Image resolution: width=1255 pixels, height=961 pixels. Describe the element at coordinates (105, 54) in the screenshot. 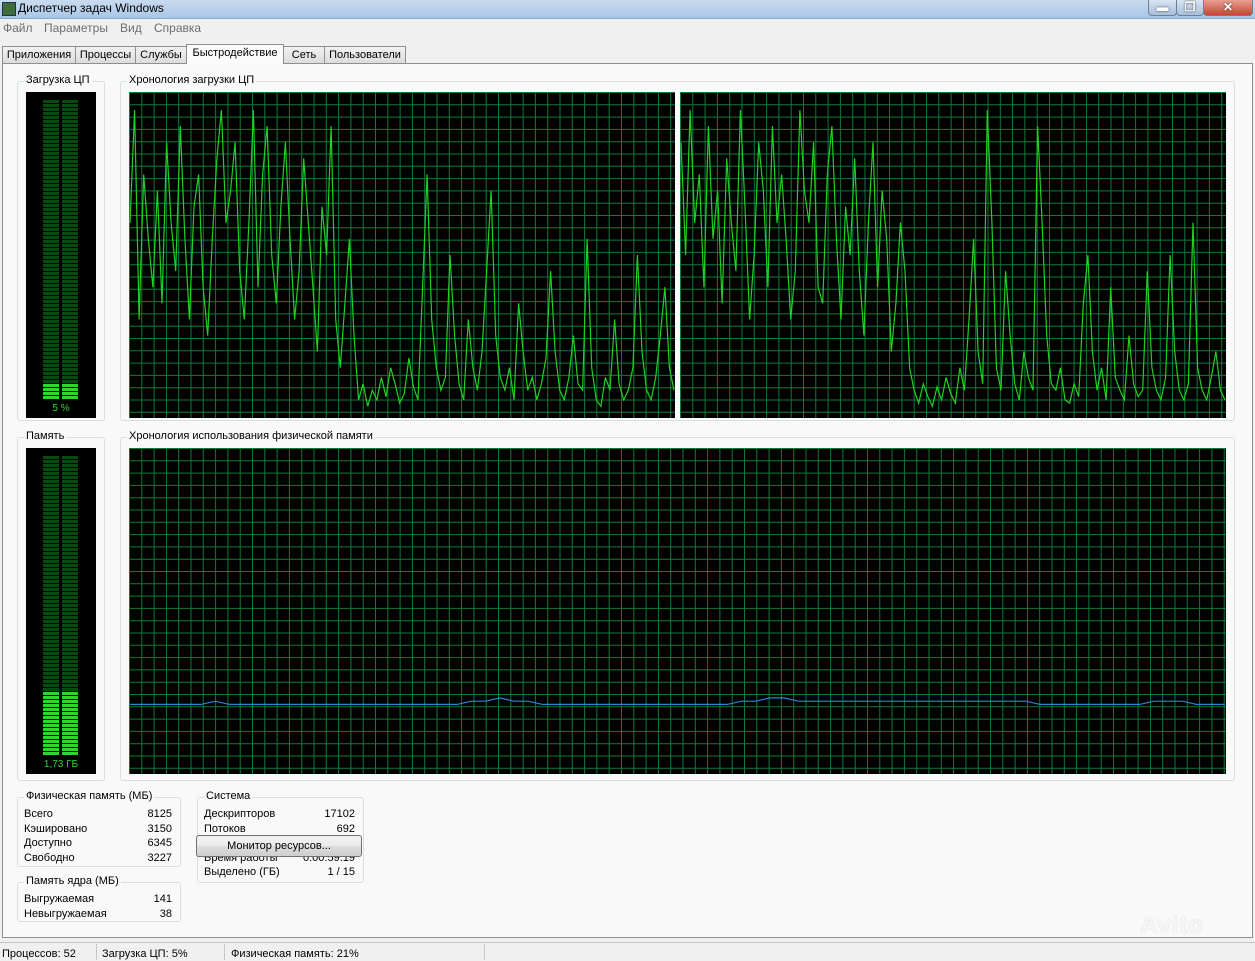

I see `tab-processes: Процессы` at that location.